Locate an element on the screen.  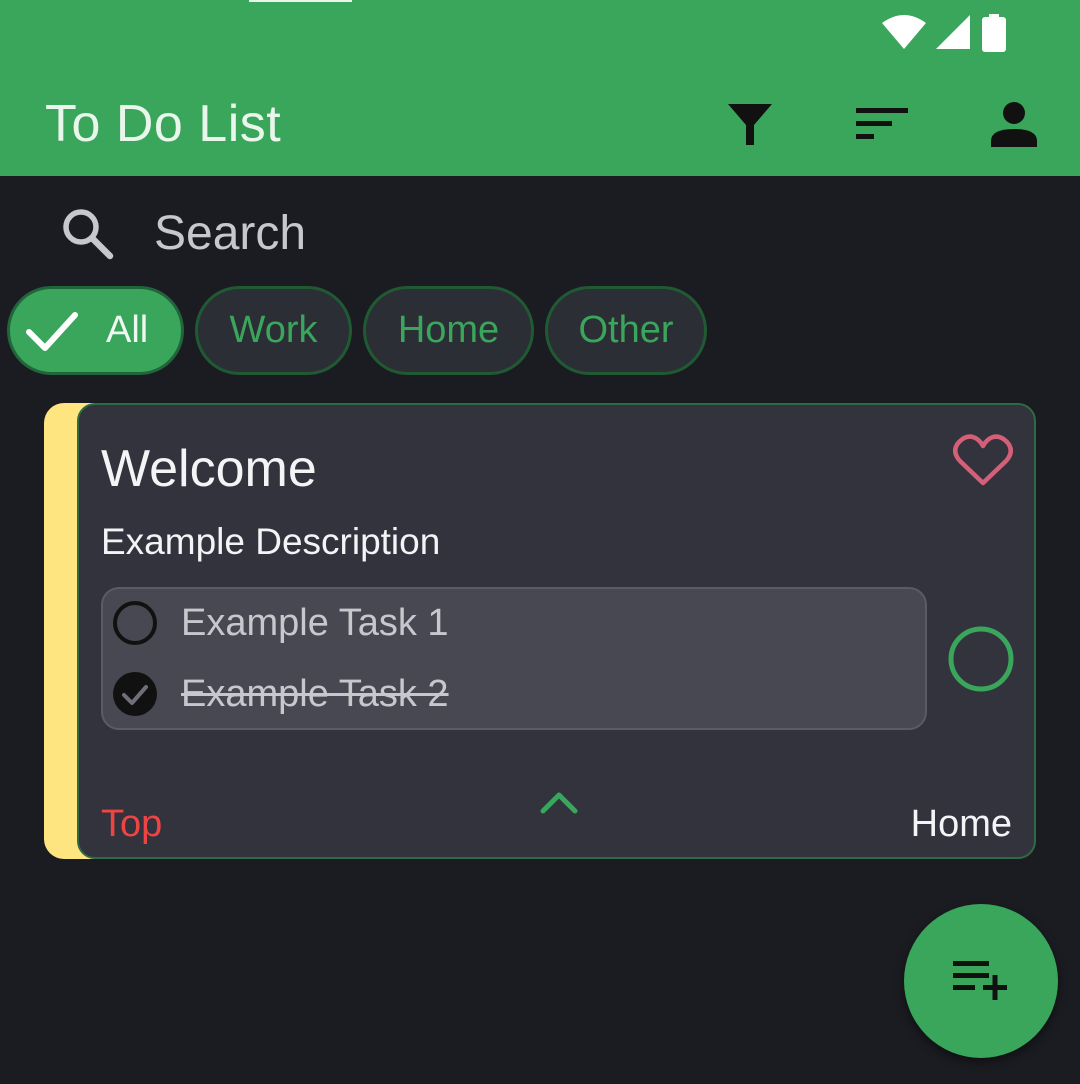
chip-work: Work is located at coordinates (273, 330).